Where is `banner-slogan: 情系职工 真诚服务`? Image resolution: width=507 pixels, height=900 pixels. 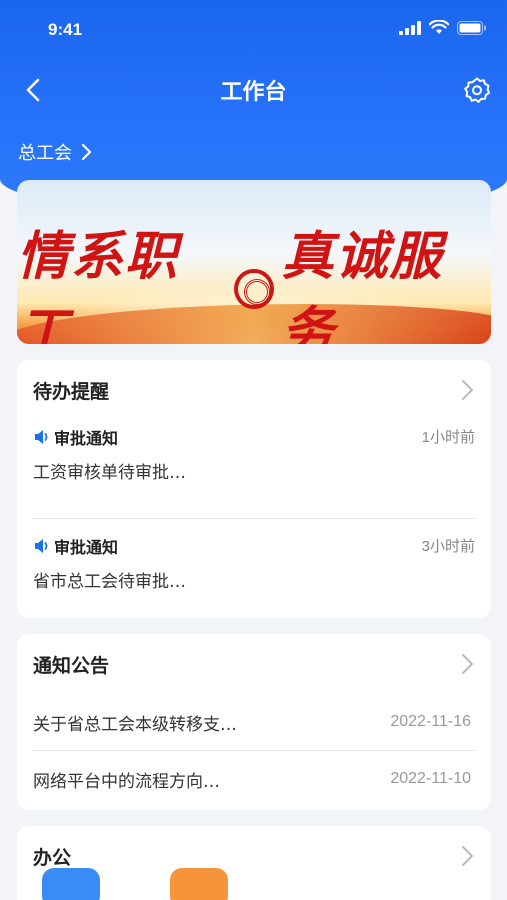 banner-slogan: 情系职工 真诚服务 is located at coordinates (254, 279).